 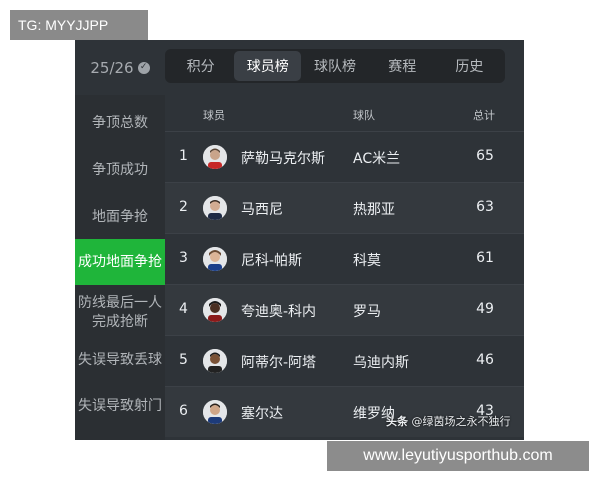 I want to click on sidebar-item-last-man-tackle: 防线最后一人完成抢断, so click(x=120, y=313).